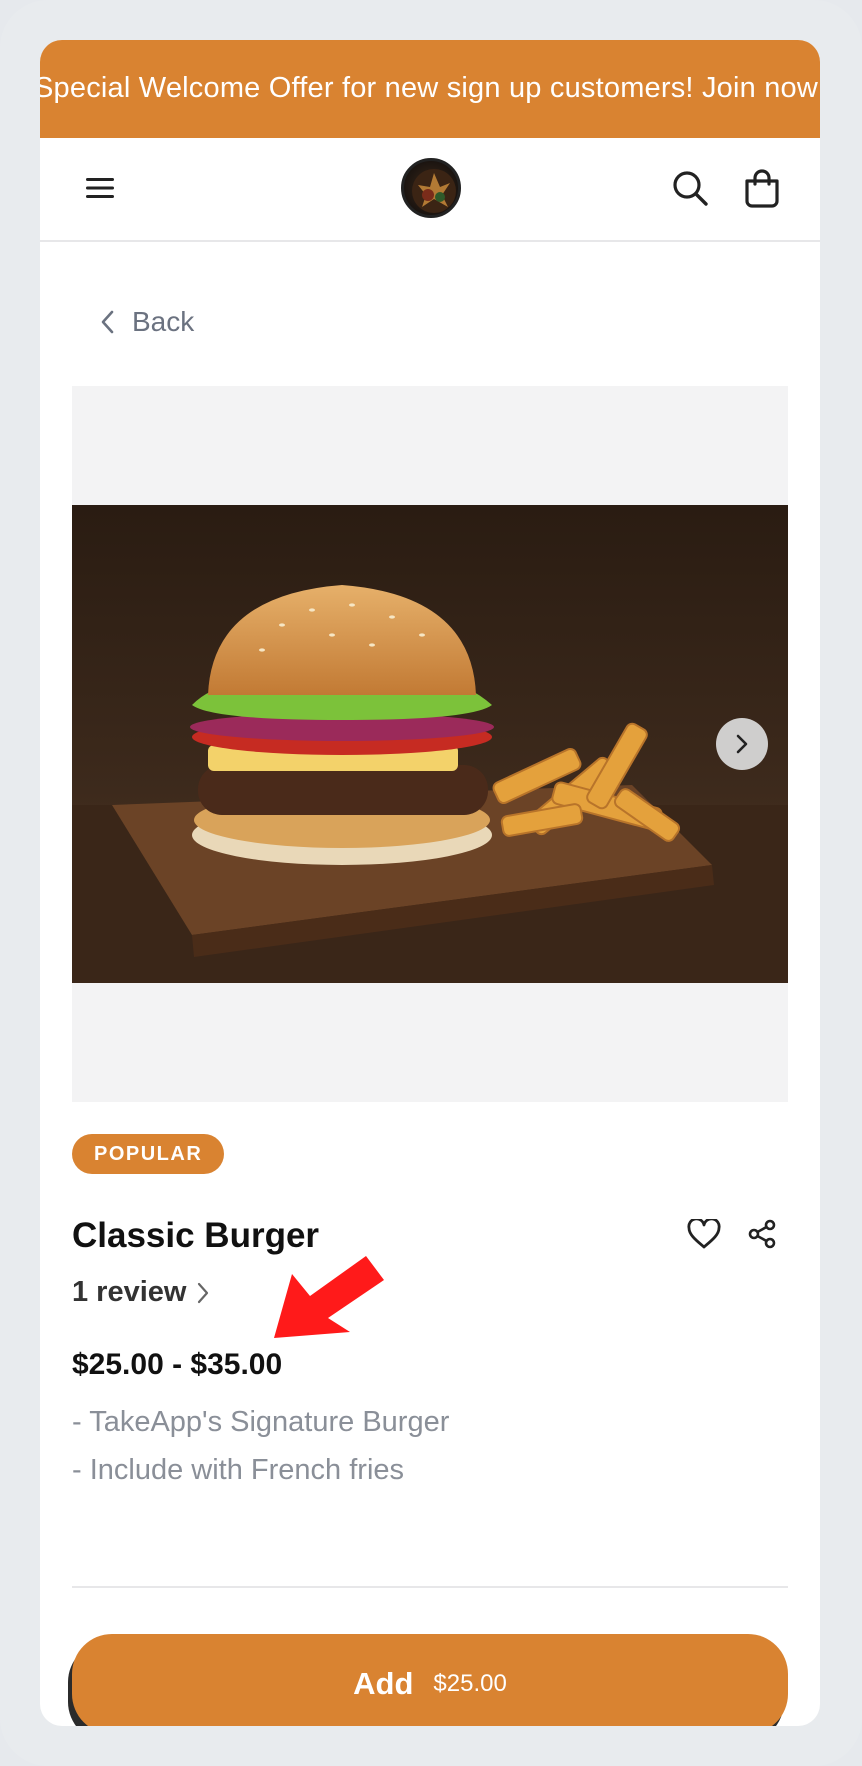 This screenshot has width=862, height=1766. I want to click on next-image-button, so click(742, 744).